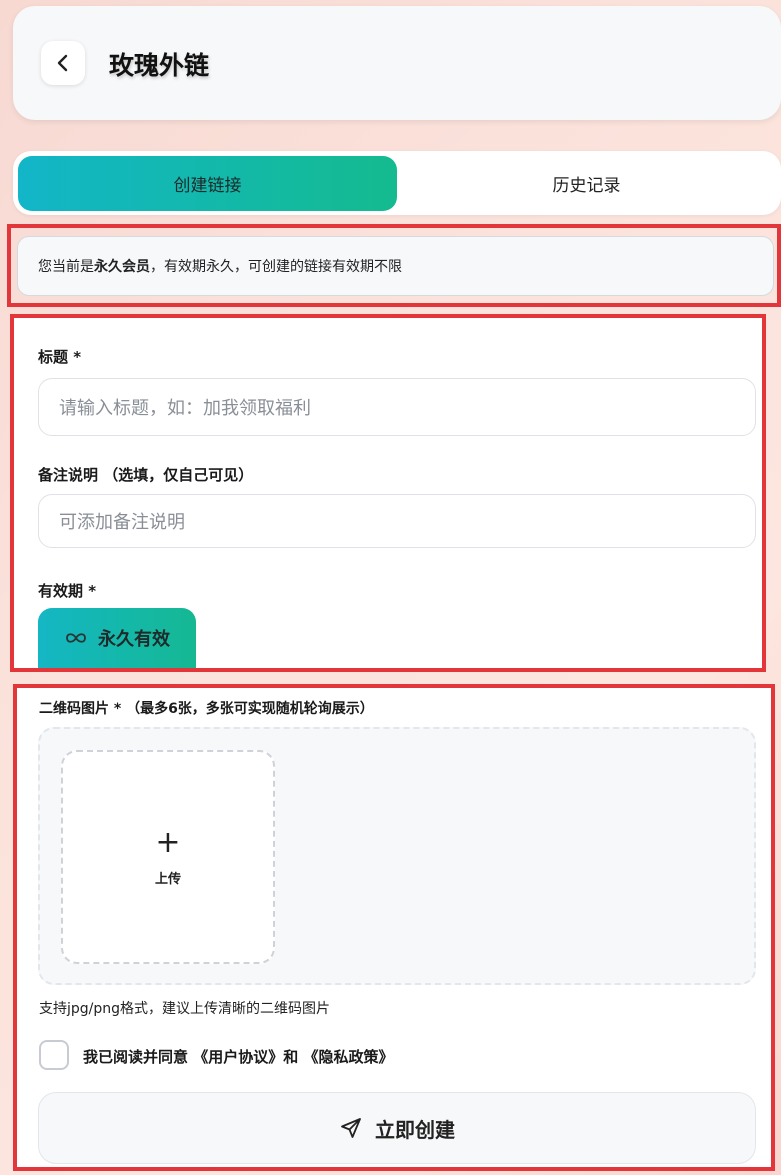 Image resolution: width=781 pixels, height=1175 pixels. What do you see at coordinates (397, 407) in the screenshot?
I see `title-input: 请输入标题，如：加我领取福利` at bounding box center [397, 407].